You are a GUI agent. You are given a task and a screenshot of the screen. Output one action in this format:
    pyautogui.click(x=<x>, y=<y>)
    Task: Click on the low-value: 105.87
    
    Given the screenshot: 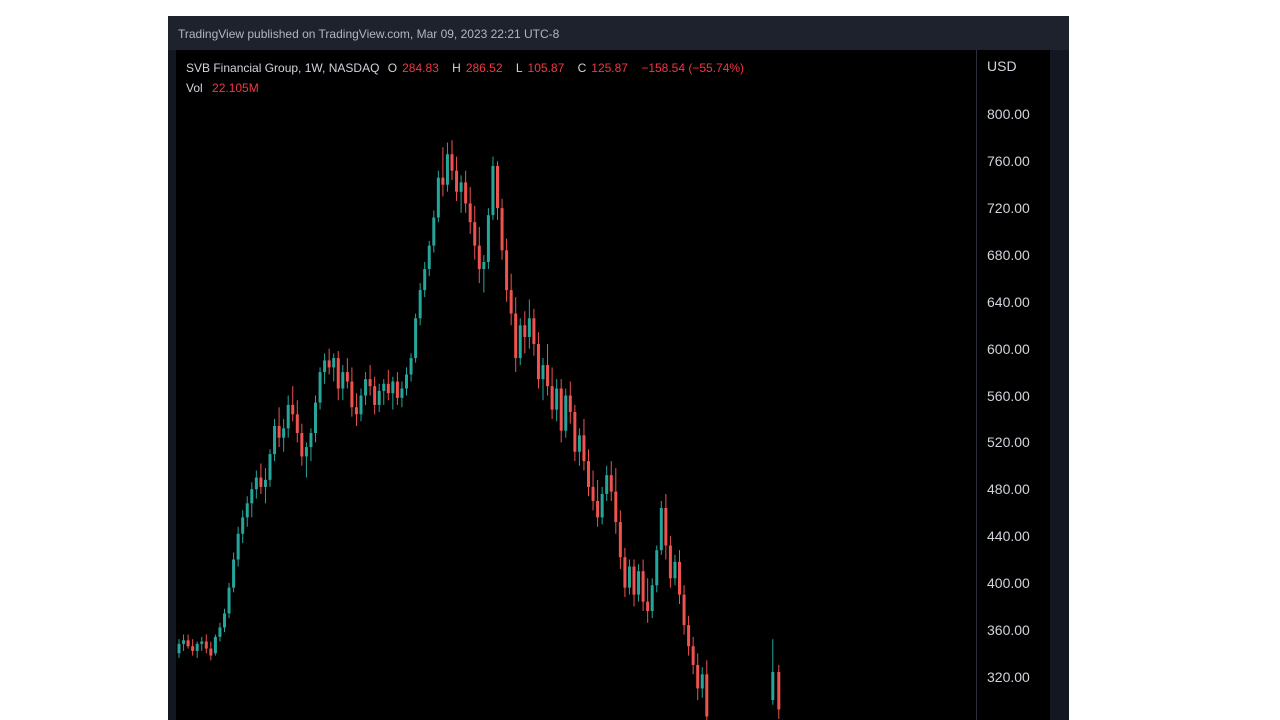 What is the action you would take?
    pyautogui.click(x=546, y=68)
    